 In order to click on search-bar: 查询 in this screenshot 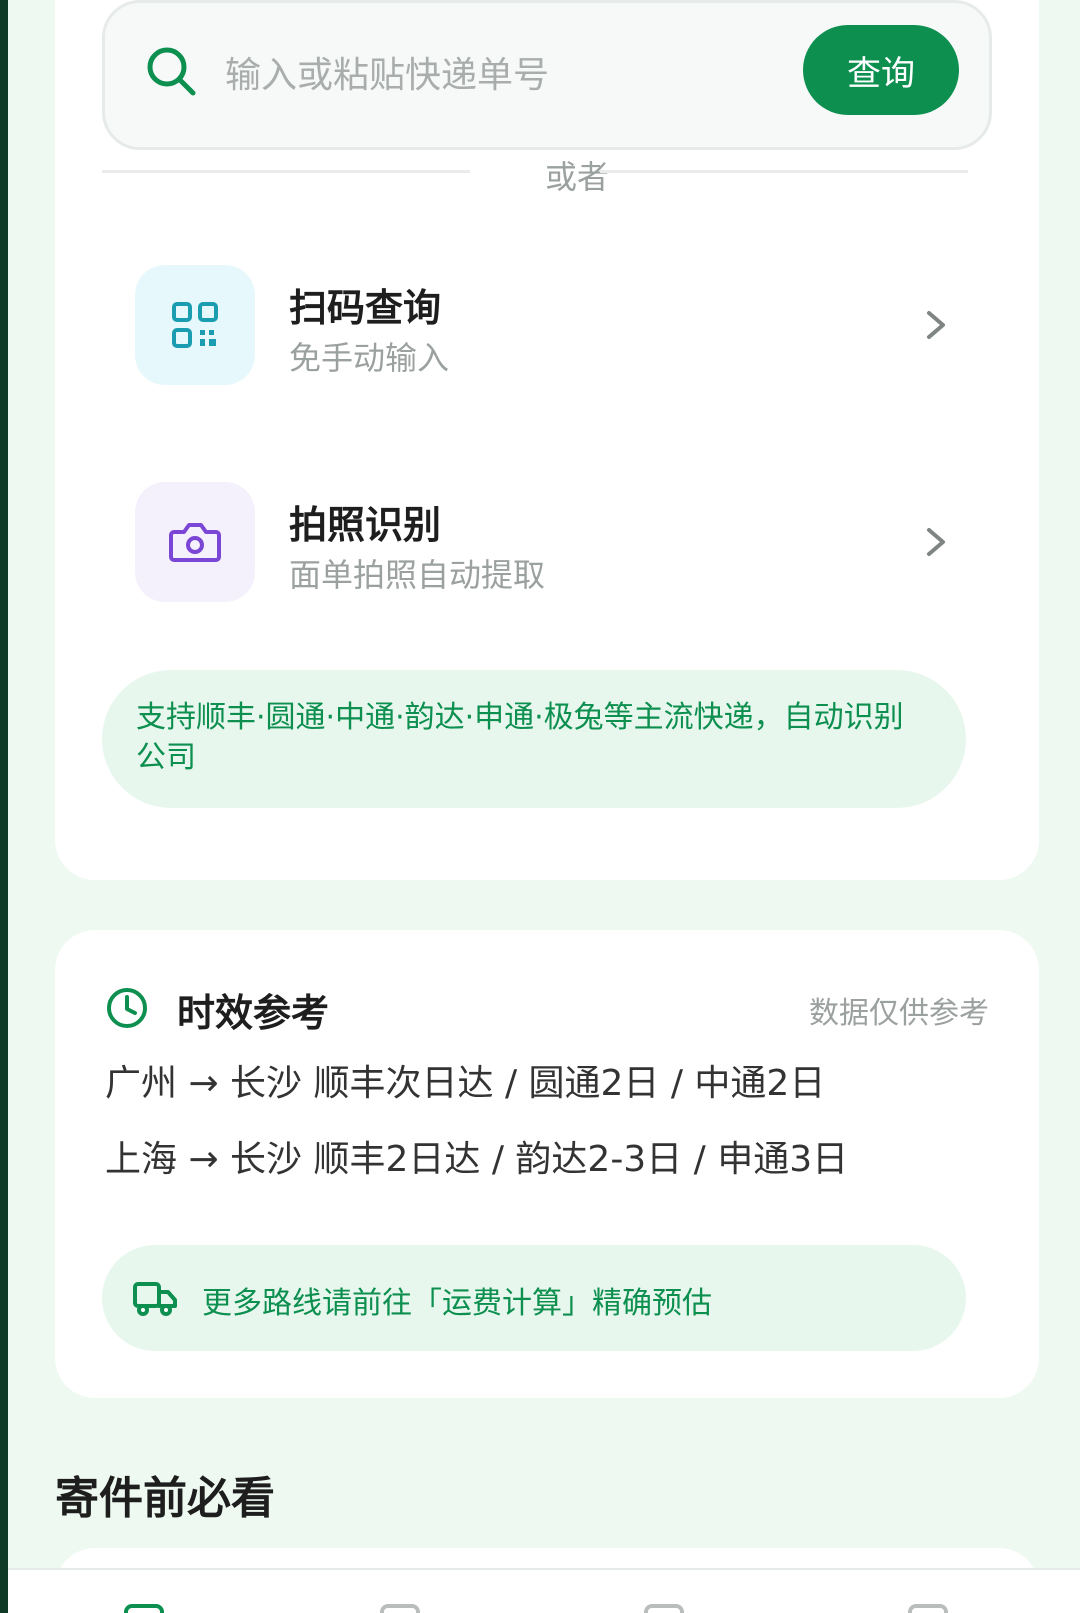, I will do `click(547, 75)`.